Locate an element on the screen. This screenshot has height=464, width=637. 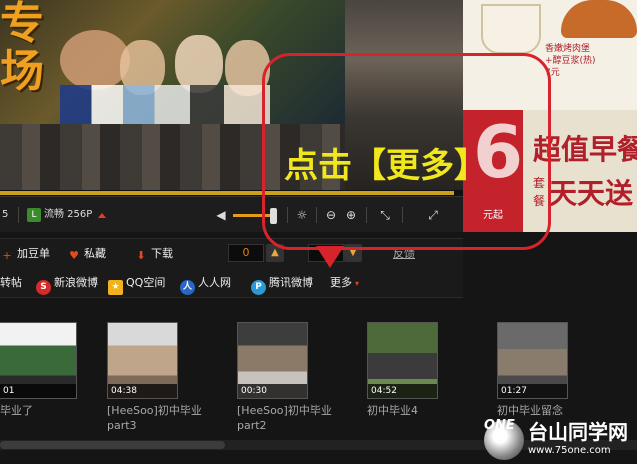
chevron-up-icon is located at coordinates (102, 215).